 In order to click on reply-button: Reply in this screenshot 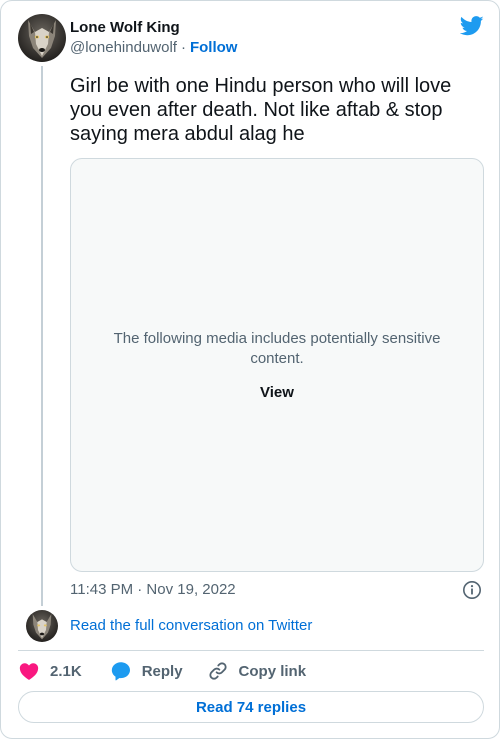, I will do `click(146, 671)`.